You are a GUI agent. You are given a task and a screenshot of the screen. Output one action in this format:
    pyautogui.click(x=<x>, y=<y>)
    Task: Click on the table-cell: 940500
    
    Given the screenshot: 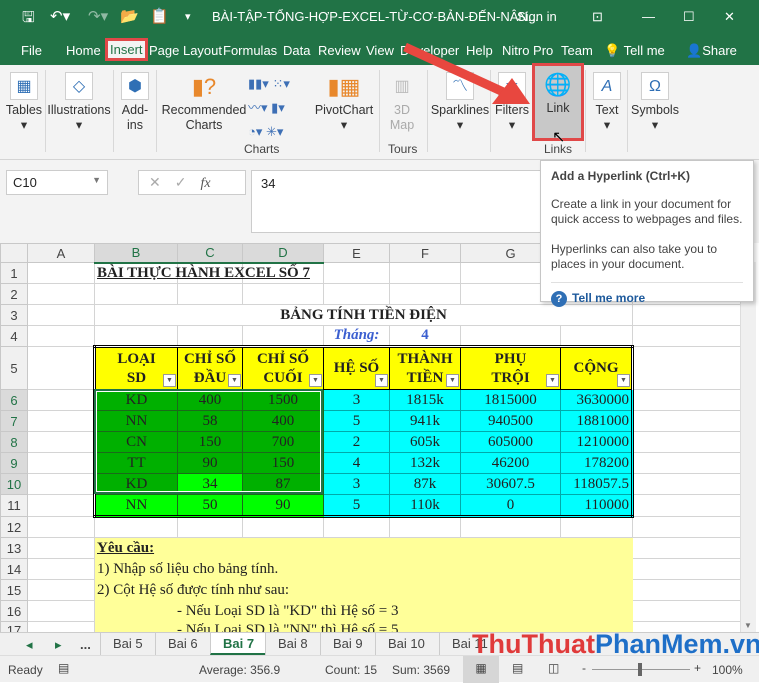 What is the action you would take?
    pyautogui.click(x=510, y=421)
    